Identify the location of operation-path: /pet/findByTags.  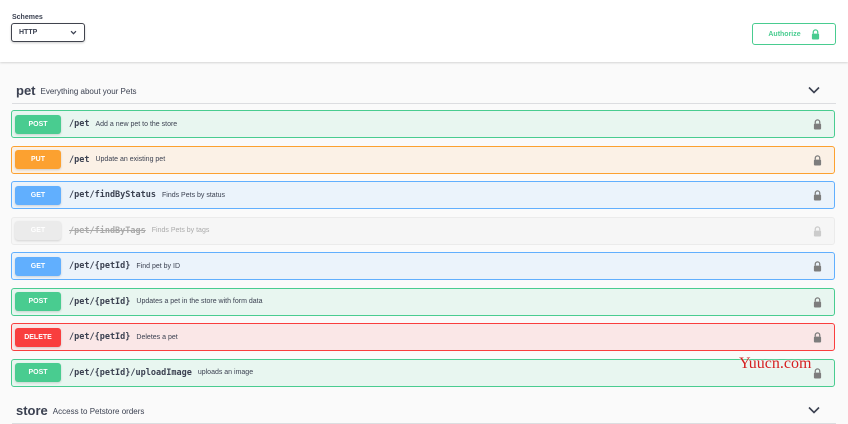
(107, 230).